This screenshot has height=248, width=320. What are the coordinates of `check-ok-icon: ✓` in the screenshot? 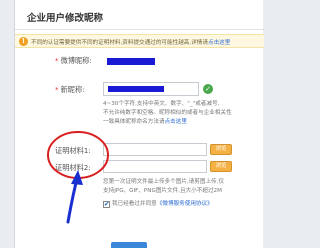 It's located at (208, 89).